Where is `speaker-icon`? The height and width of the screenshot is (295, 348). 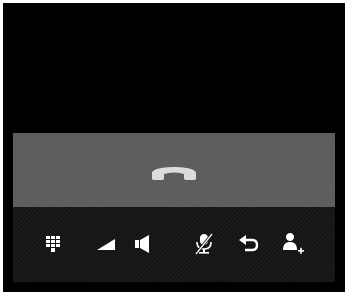
speaker-icon is located at coordinates (142, 244).